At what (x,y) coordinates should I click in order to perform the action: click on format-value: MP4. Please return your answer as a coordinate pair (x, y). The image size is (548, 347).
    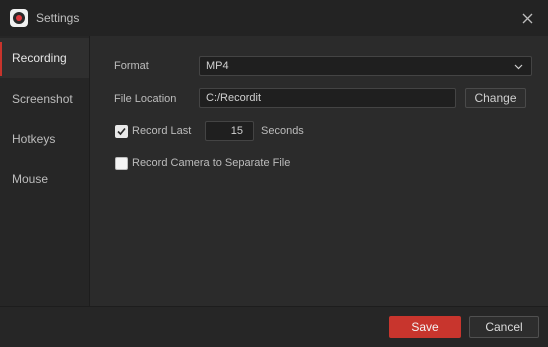
    Looking at the image, I should click on (217, 66).